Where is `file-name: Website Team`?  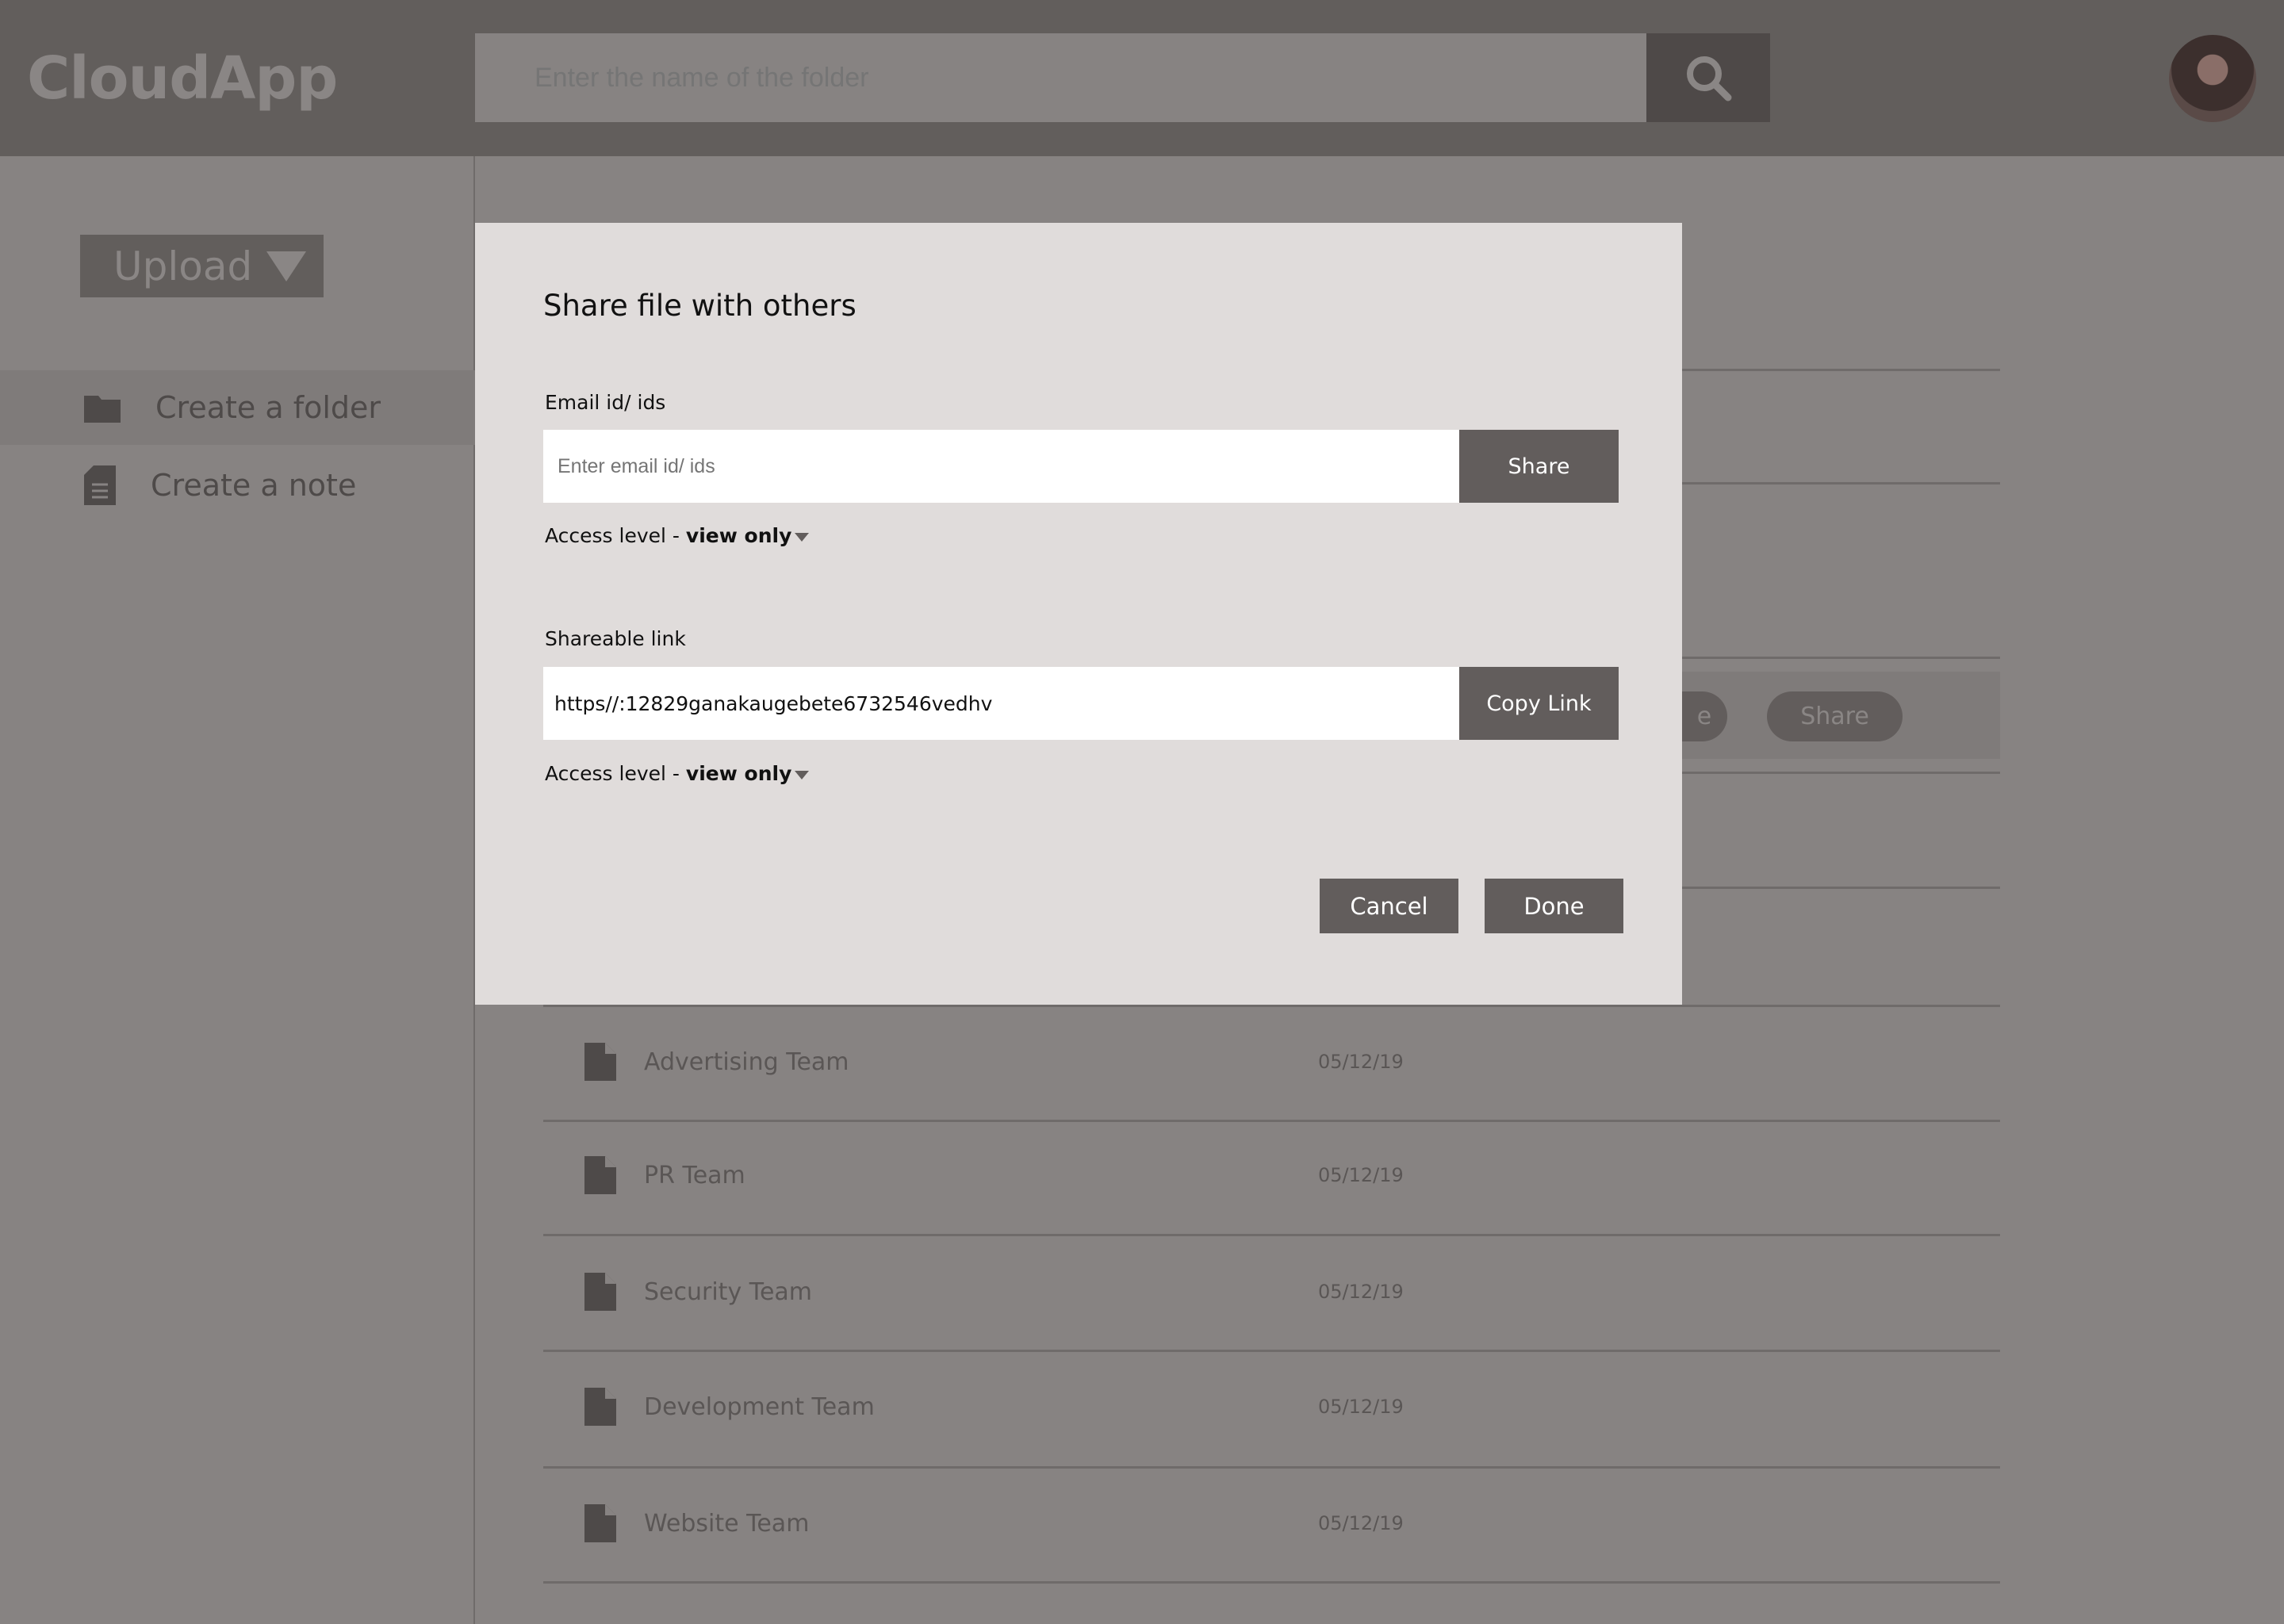 file-name: Website Team is located at coordinates (727, 1523).